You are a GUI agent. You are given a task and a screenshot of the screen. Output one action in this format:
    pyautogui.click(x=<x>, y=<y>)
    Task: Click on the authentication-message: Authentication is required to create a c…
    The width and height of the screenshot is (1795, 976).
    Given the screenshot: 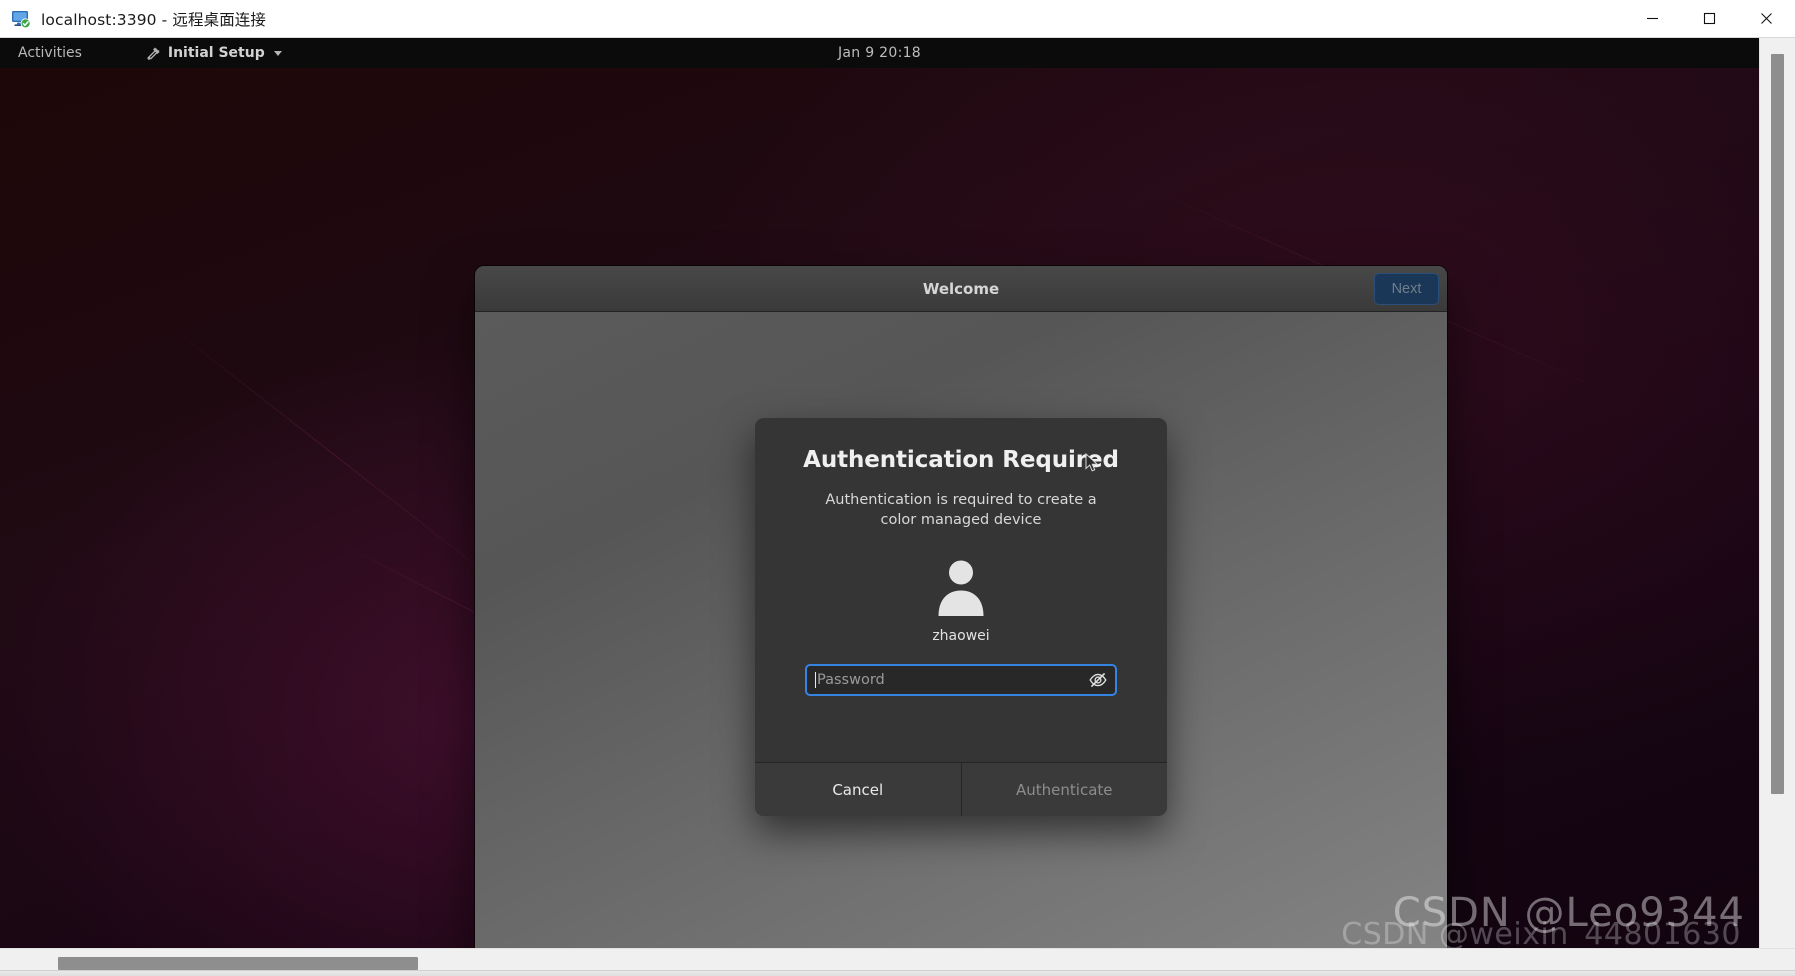 What is the action you would take?
    pyautogui.click(x=961, y=510)
    